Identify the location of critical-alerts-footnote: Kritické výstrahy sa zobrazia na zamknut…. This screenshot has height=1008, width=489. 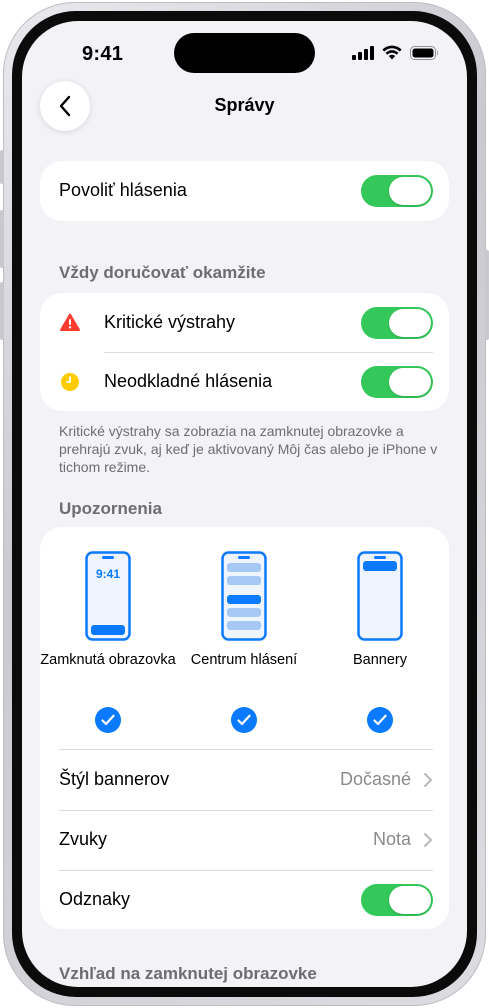
(248, 449).